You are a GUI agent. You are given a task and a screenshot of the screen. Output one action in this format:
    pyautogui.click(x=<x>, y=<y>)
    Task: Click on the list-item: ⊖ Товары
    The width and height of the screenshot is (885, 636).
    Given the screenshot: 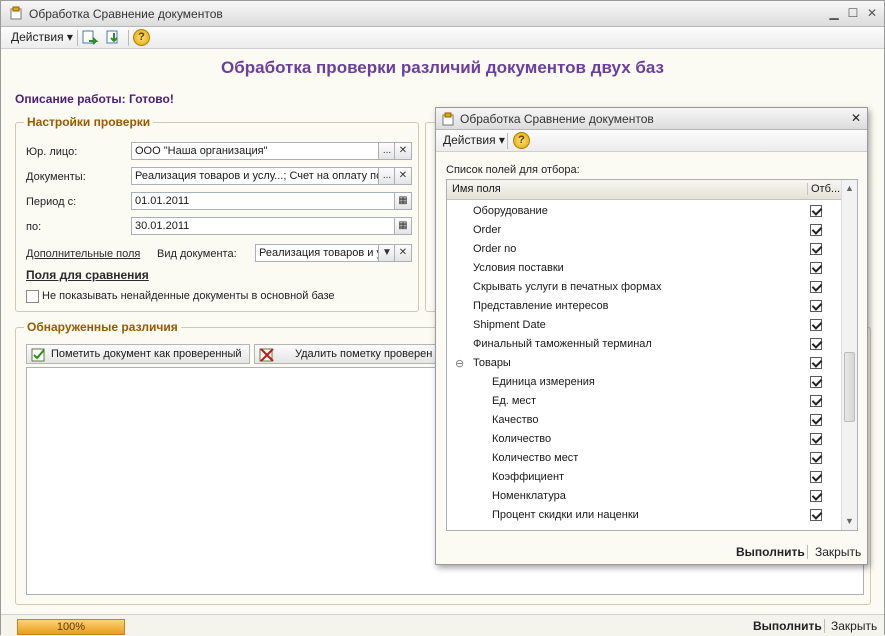 What is the action you would take?
    pyautogui.click(x=644, y=363)
    